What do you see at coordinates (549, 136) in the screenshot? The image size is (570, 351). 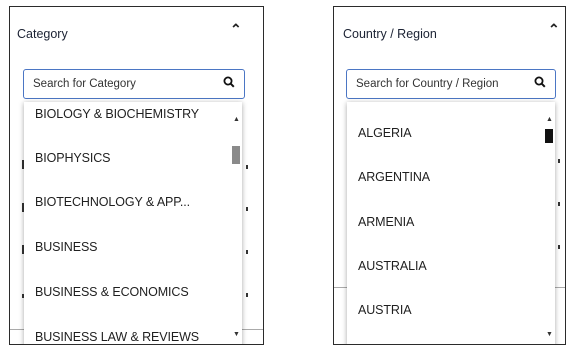 I see `country-scroll-thumb` at bounding box center [549, 136].